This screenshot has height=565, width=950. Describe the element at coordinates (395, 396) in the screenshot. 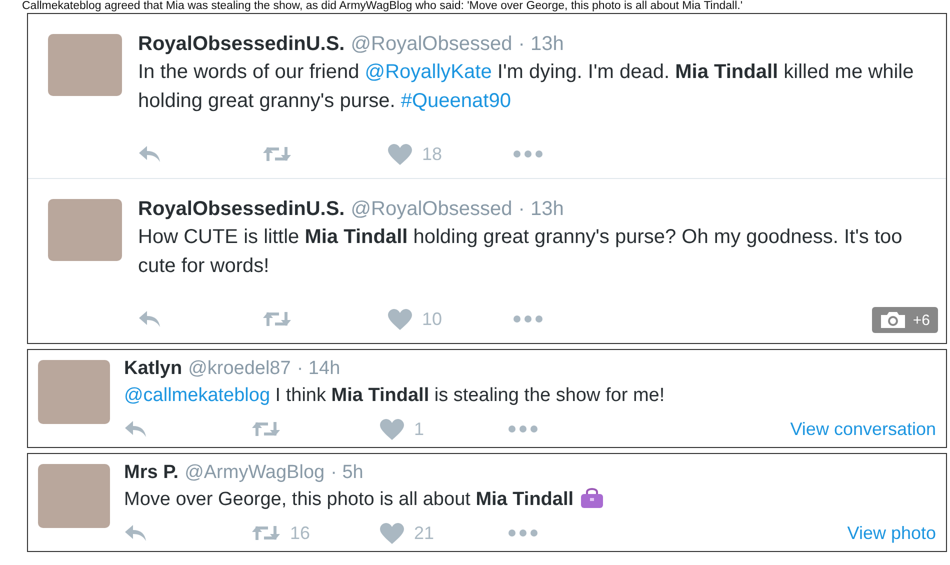

I see `tweet-text: @callmekateblog I think Mia Tindall is stealing the show for me!` at that location.